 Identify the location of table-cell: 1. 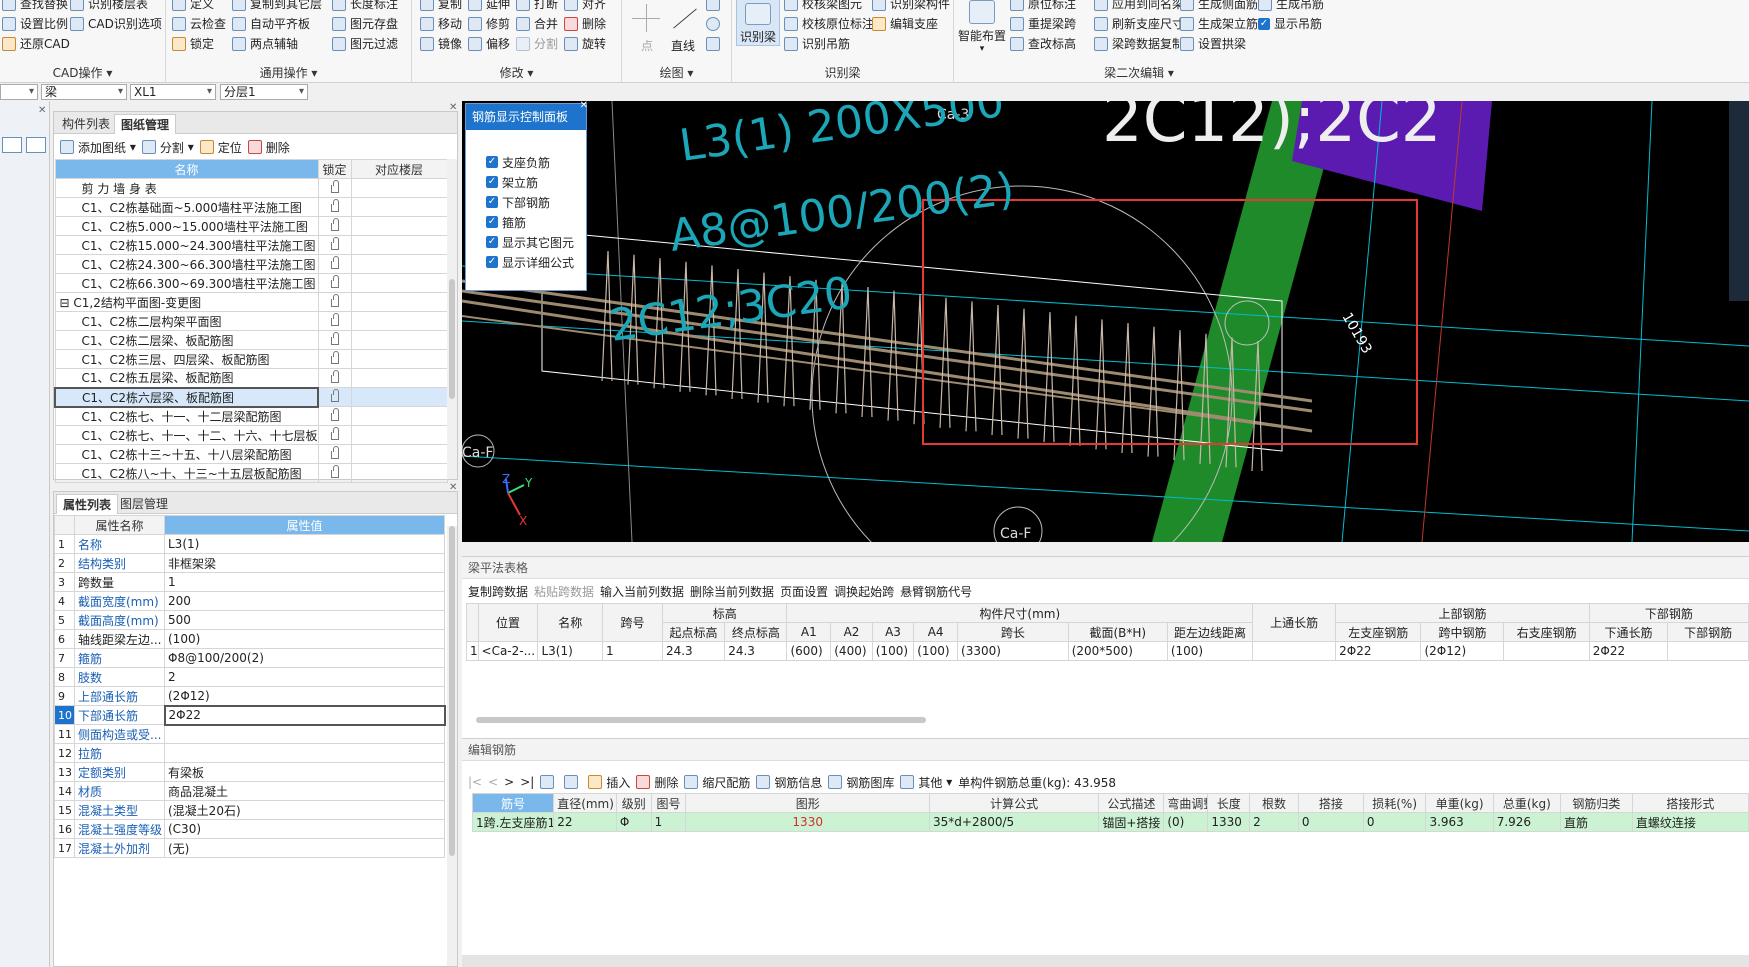
(632, 651).